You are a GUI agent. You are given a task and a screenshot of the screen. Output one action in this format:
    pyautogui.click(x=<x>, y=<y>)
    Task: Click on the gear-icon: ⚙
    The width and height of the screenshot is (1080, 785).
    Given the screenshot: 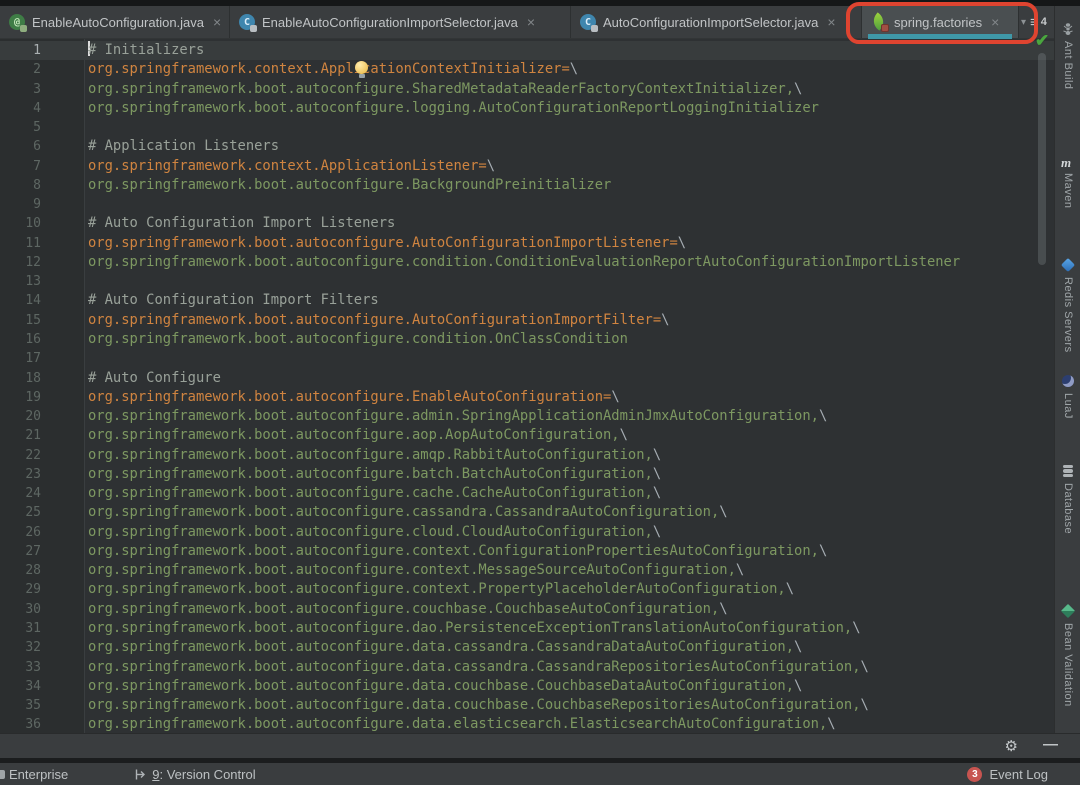 What is the action you would take?
    pyautogui.click(x=1011, y=746)
    